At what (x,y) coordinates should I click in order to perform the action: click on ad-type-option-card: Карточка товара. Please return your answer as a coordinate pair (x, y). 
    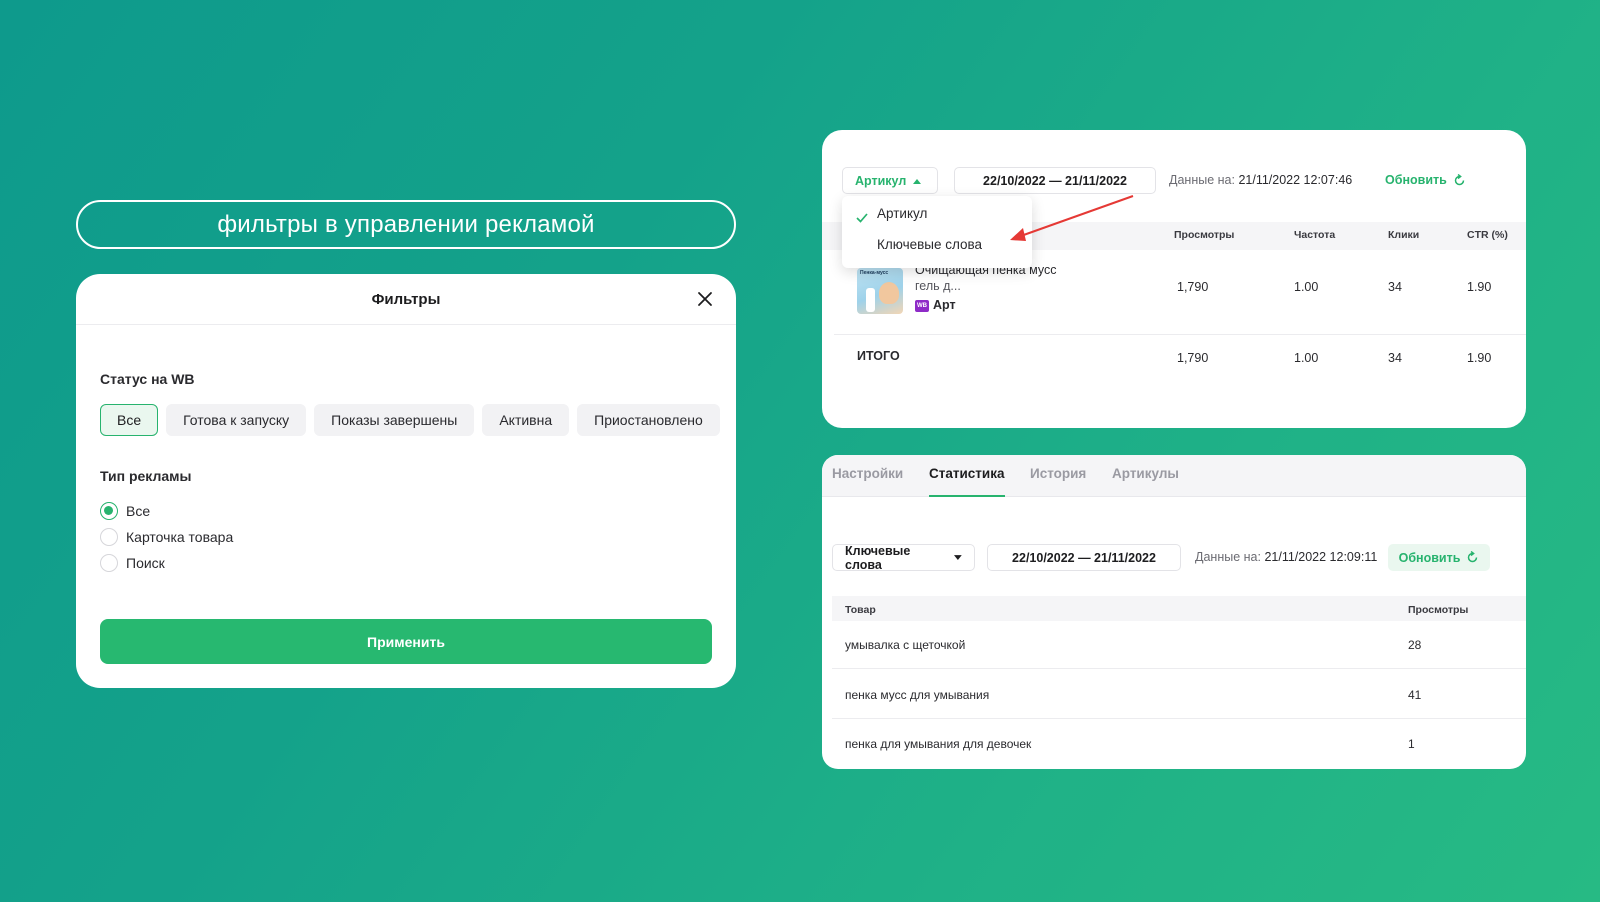
    Looking at the image, I should click on (166, 537).